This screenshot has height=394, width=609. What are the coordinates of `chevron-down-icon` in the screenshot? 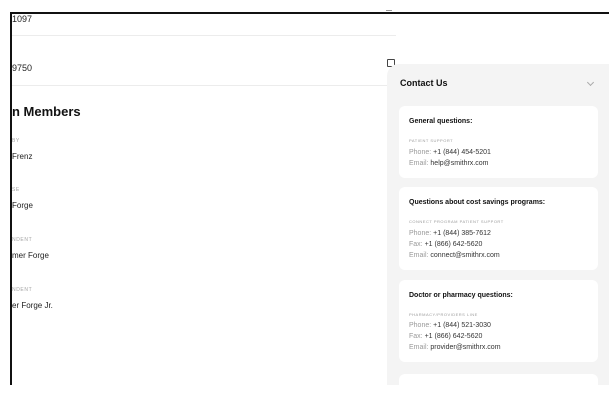 It's located at (590, 82).